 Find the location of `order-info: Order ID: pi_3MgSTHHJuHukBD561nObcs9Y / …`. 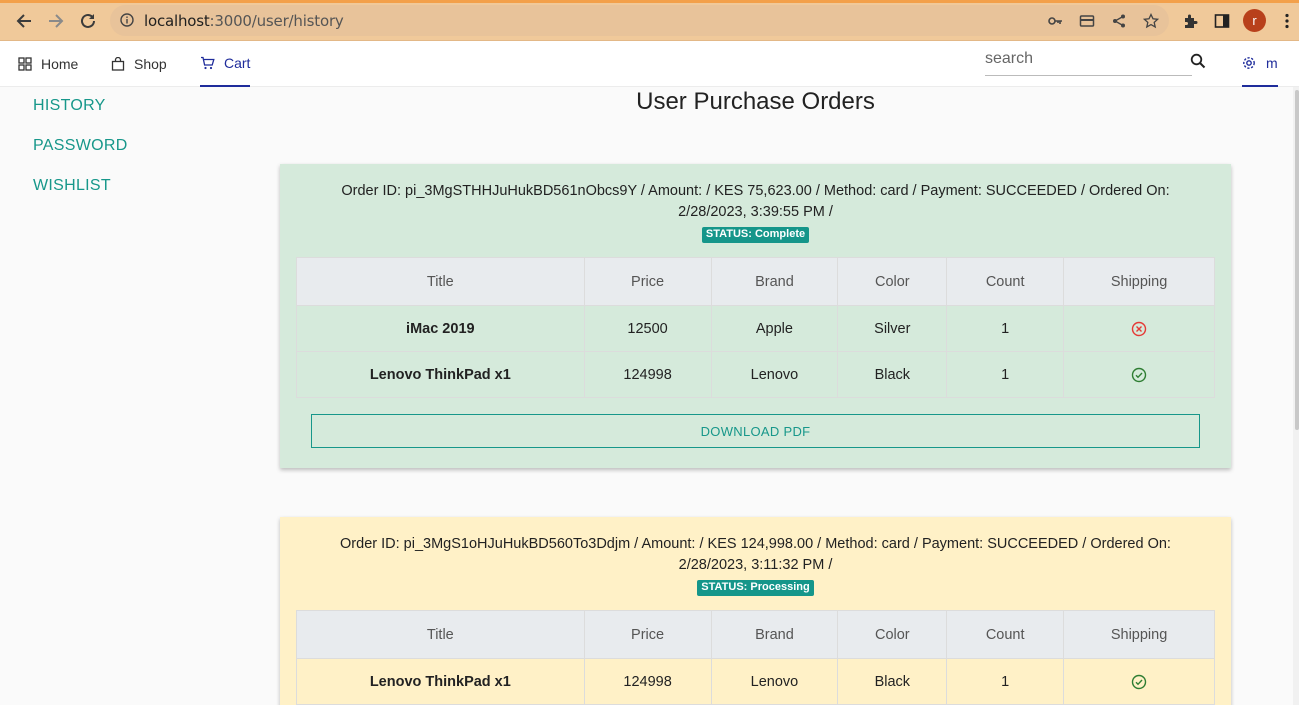

order-info: Order ID: pi_3MgSTHHJuHukBD561nObcs9Y / … is located at coordinates (755, 204).